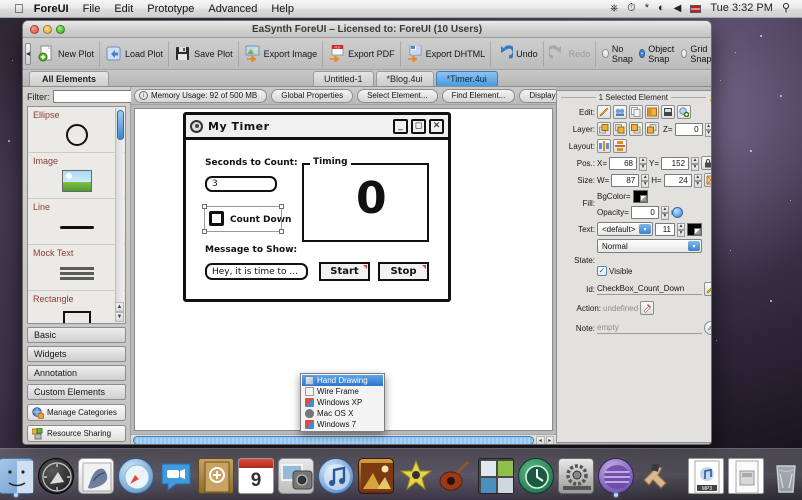 The height and width of the screenshot is (500, 802). I want to click on scrollbar-thumb, so click(120, 125).